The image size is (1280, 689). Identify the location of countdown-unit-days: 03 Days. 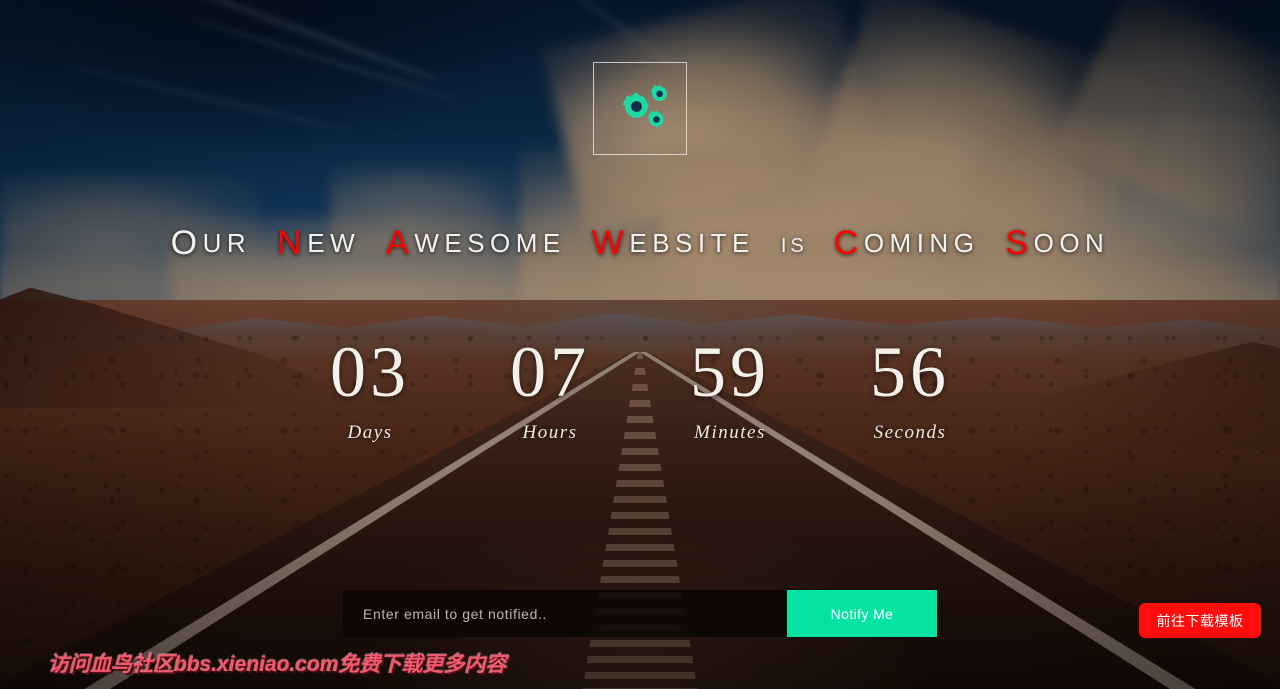
(370, 390).